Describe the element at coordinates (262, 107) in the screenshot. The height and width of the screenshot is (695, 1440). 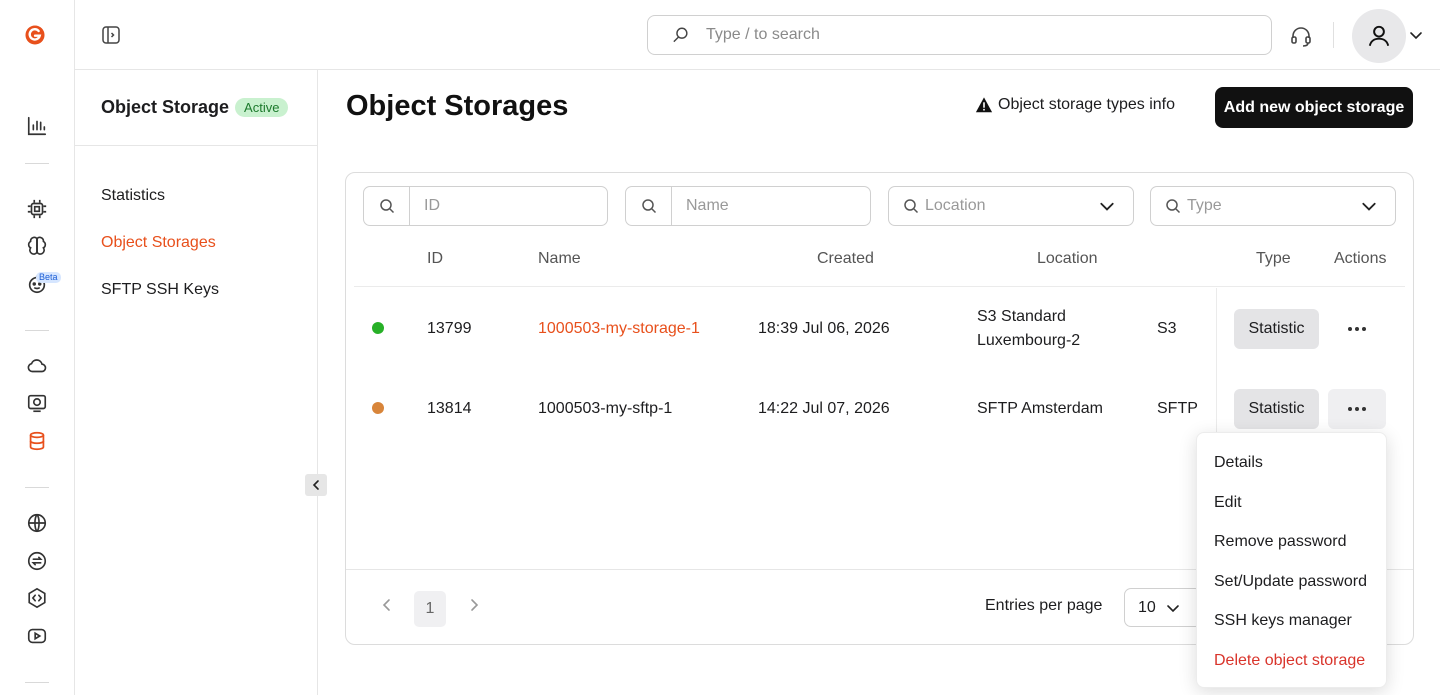
I see `status-badge: Active` at that location.